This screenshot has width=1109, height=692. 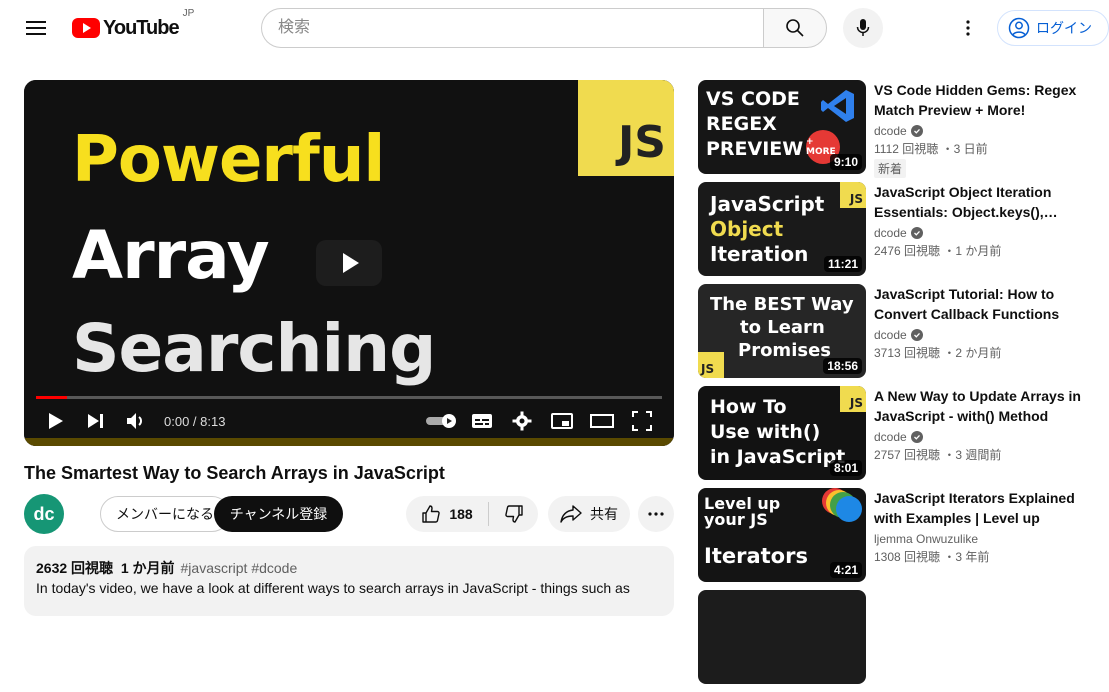 I want to click on more-actions-button, so click(x=656, y=514).